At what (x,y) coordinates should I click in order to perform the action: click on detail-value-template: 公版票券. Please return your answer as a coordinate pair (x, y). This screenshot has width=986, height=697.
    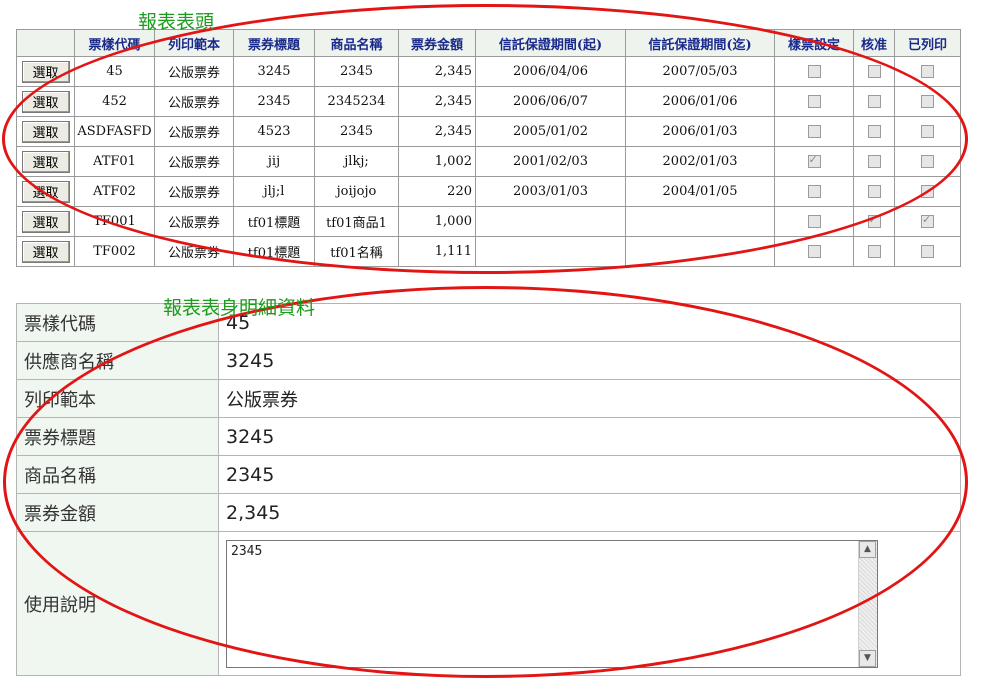
    Looking at the image, I should click on (589, 398).